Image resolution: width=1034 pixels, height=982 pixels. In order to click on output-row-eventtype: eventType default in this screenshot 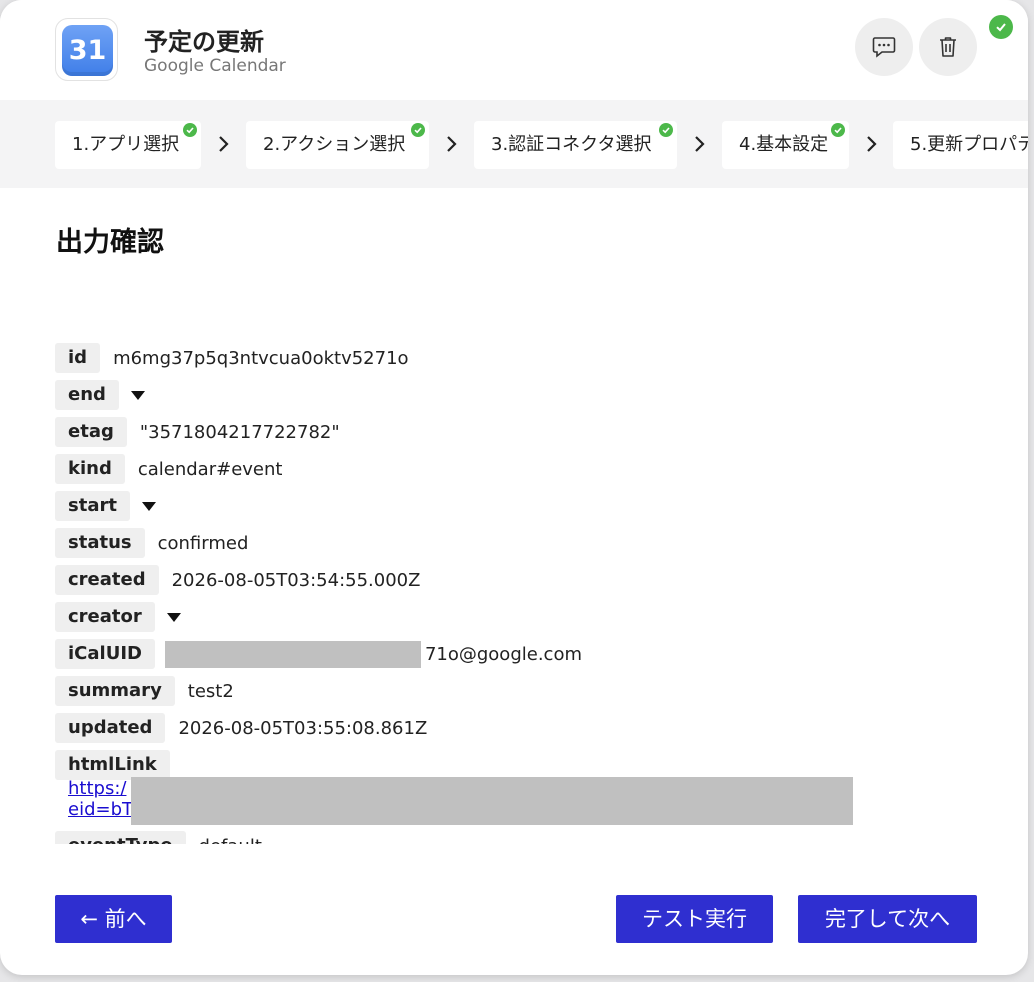, I will do `click(158, 837)`.